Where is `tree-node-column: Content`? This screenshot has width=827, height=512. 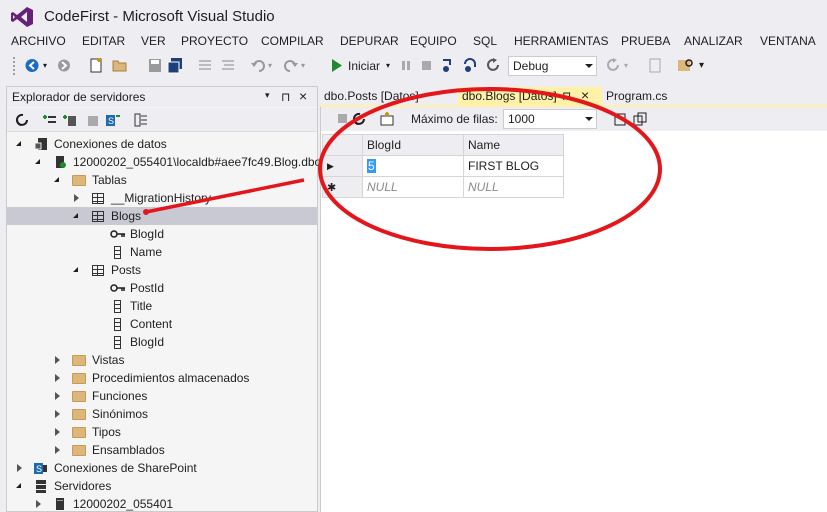
tree-node-column: Content is located at coordinates (162, 324).